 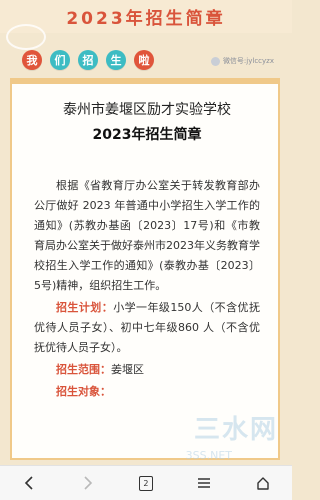 What do you see at coordinates (127, 369) in the screenshot?
I see `range-text: 姜堰区` at bounding box center [127, 369].